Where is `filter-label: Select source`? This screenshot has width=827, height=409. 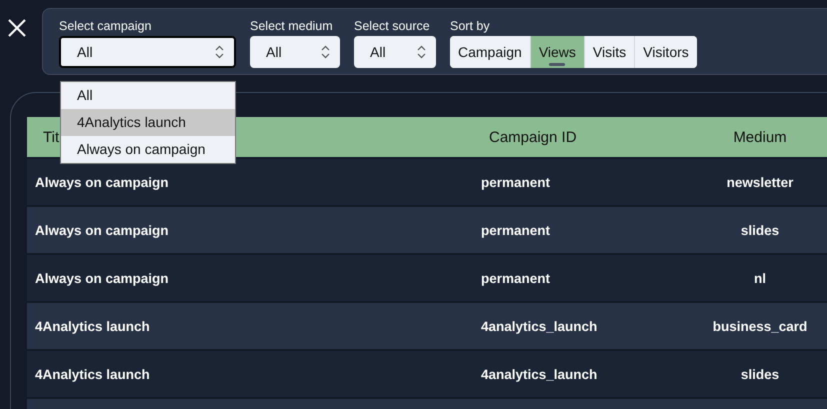 filter-label: Select source is located at coordinates (392, 26).